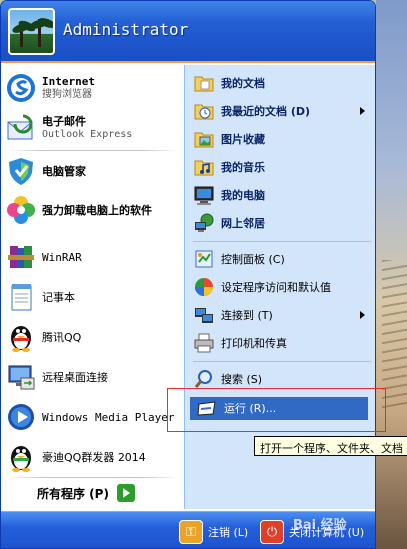  I want to click on program-notepad: 记事本, so click(93, 297).